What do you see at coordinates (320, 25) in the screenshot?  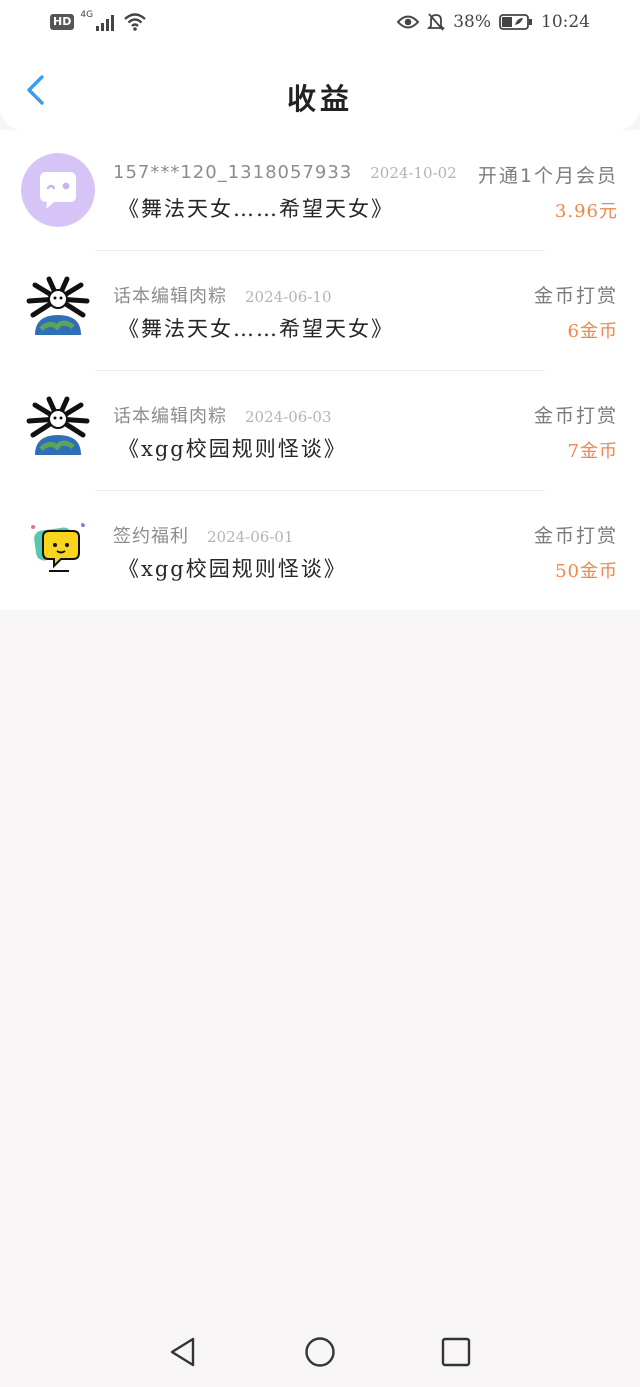 I see `status-bar: HD 4G 38% 10:24` at bounding box center [320, 25].